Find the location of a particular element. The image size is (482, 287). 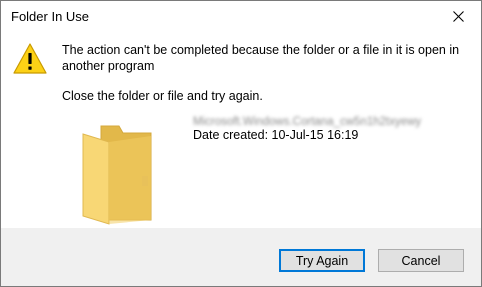

title-bar: Folder In Use is located at coordinates (241, 16).